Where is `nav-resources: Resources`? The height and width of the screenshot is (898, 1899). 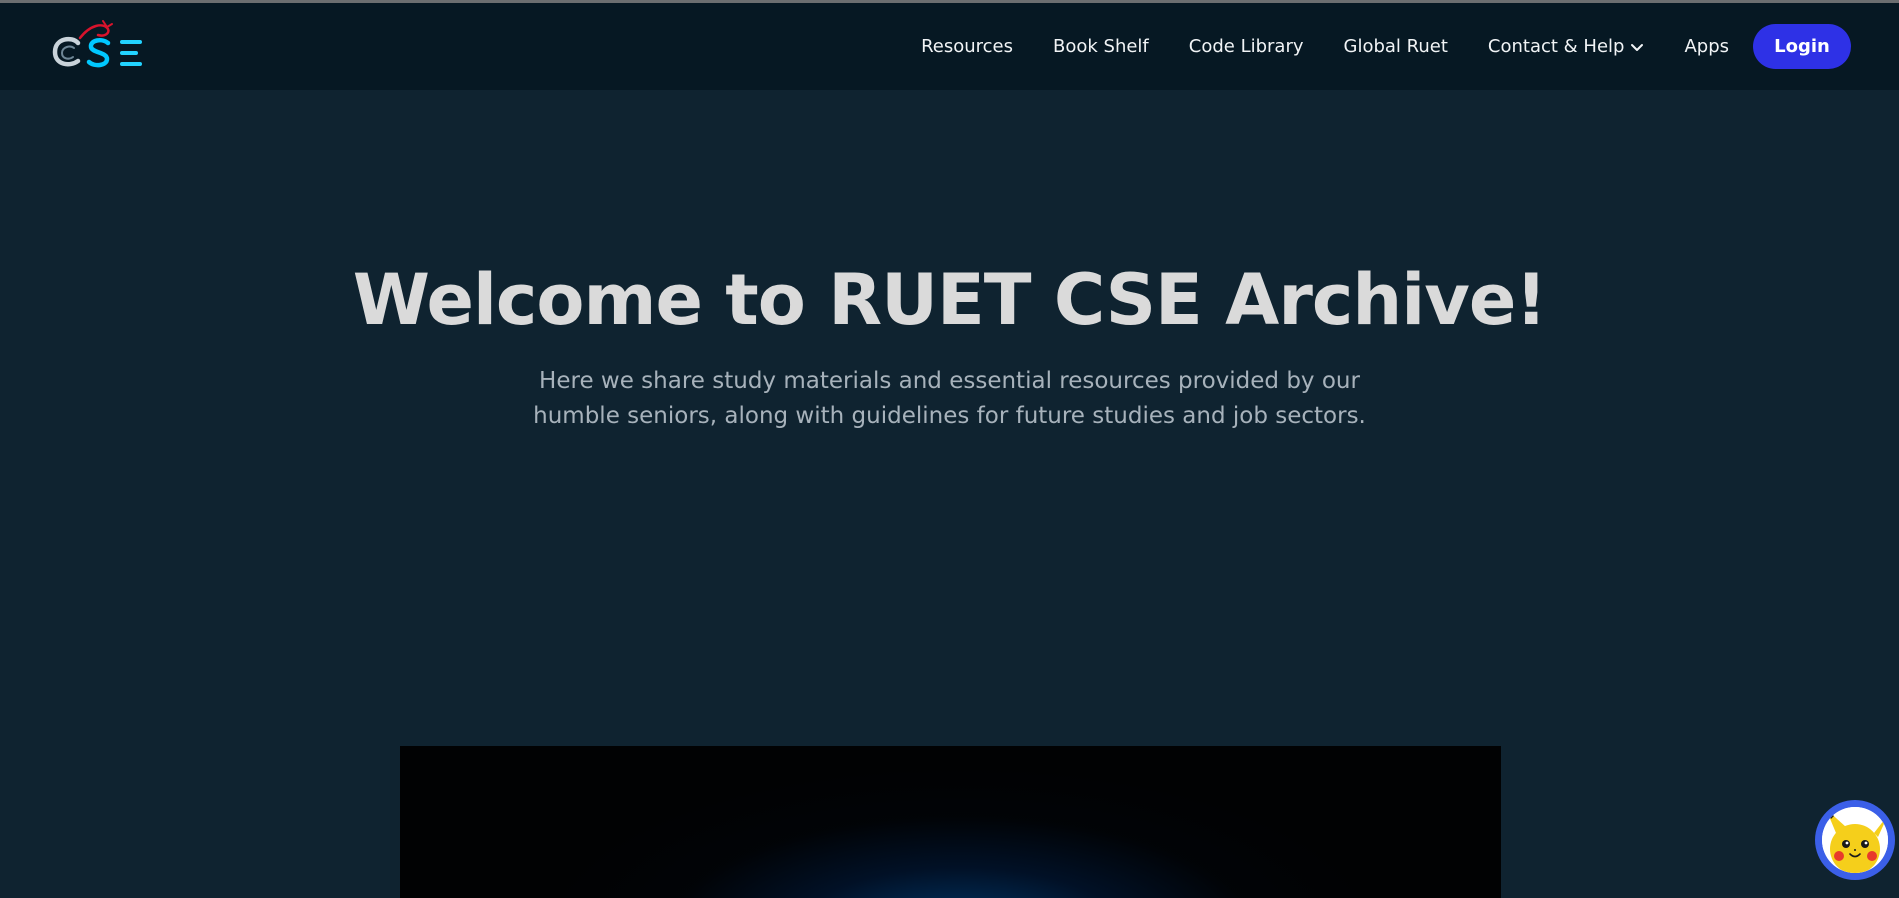 nav-resources: Resources is located at coordinates (967, 46).